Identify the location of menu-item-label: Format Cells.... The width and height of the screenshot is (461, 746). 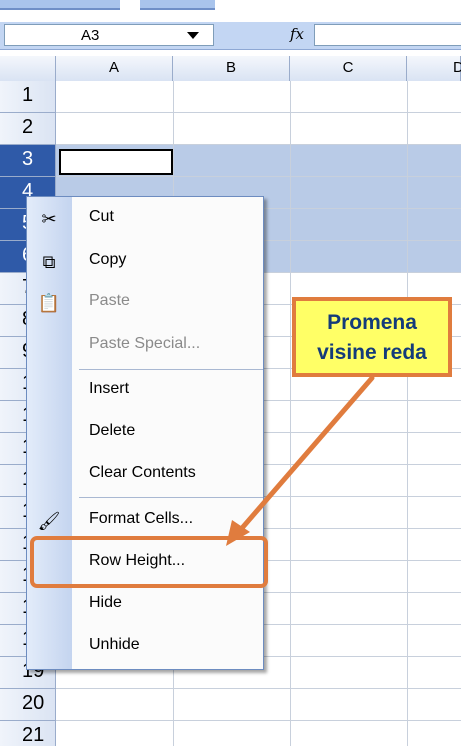
(141, 518).